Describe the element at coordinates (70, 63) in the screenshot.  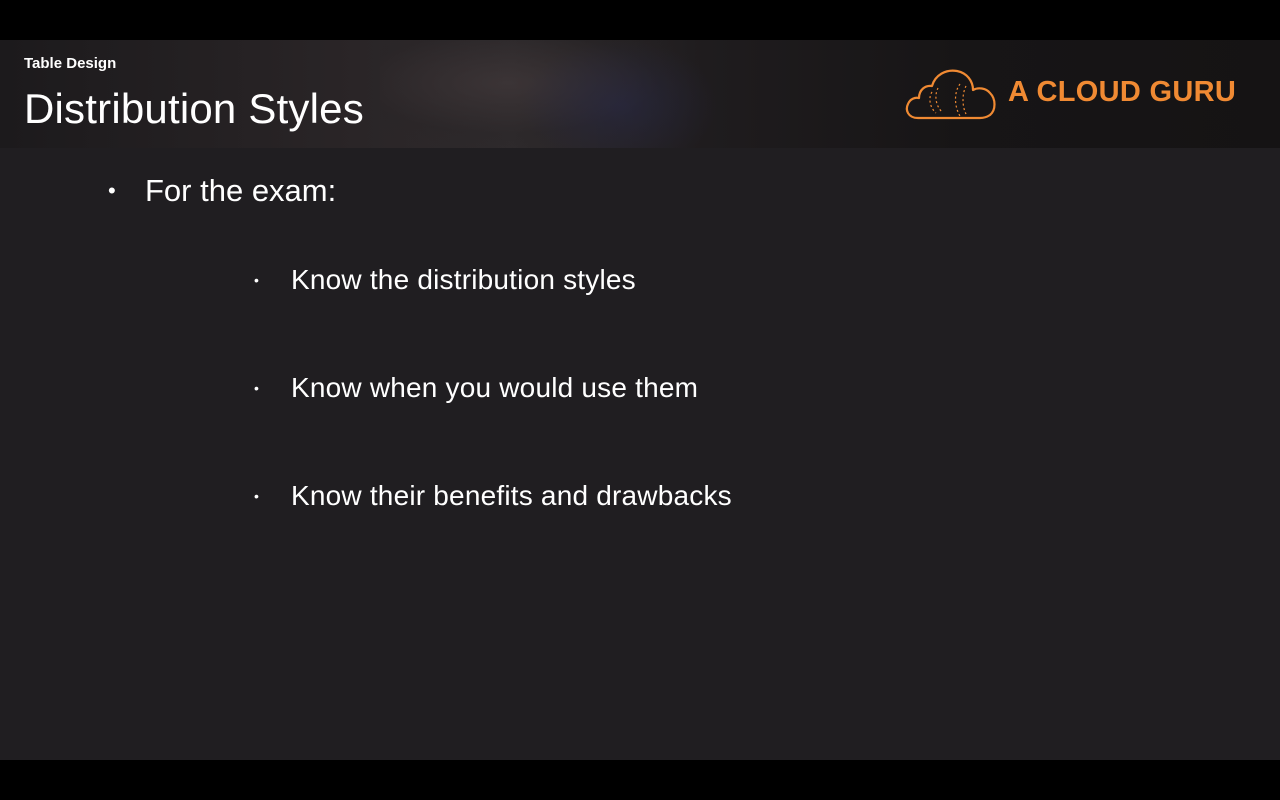
I see `section-label: Table Design` at that location.